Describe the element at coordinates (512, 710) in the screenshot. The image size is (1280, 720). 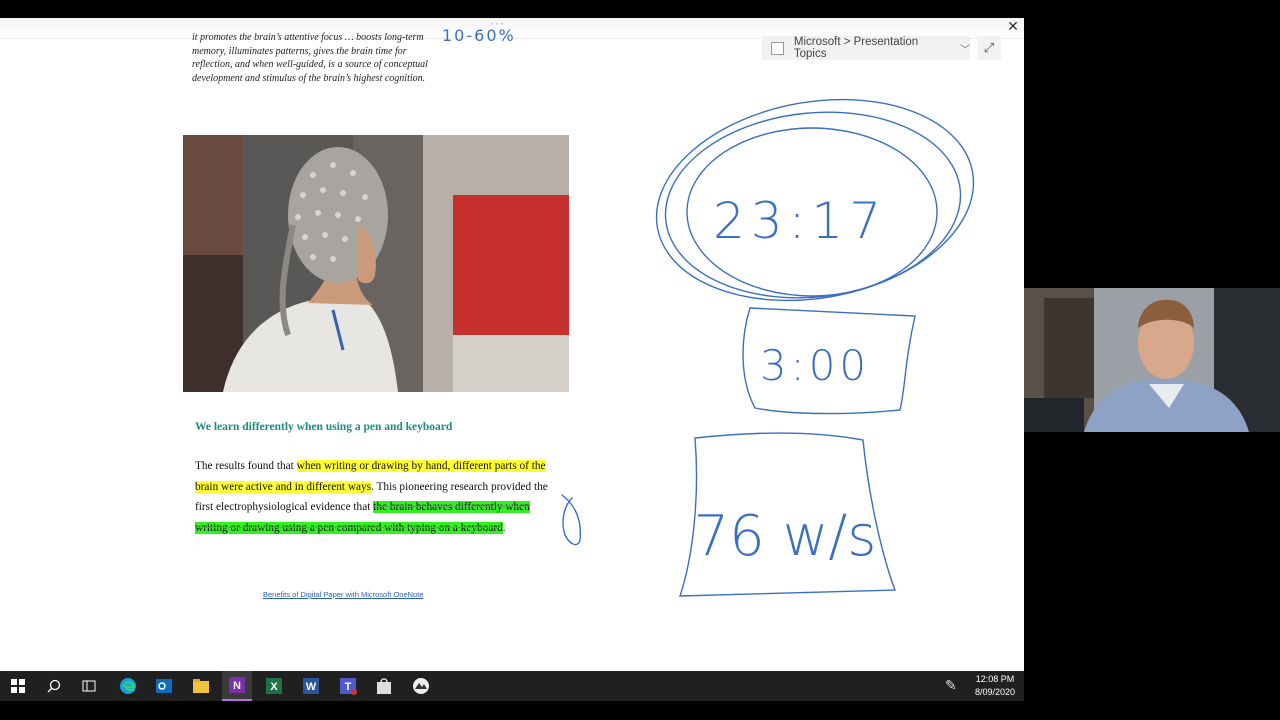
I see `screen-bottom-edge` at that location.